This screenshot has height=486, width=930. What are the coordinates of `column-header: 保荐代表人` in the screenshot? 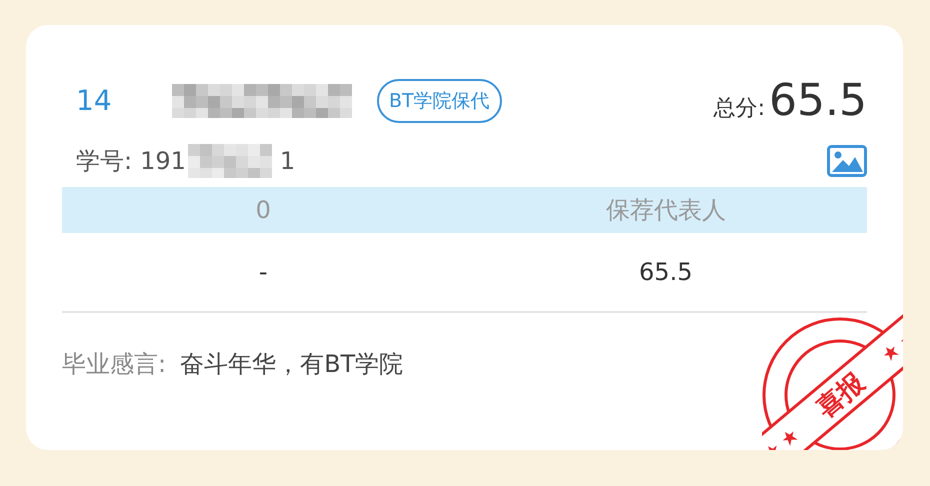 It's located at (665, 210).